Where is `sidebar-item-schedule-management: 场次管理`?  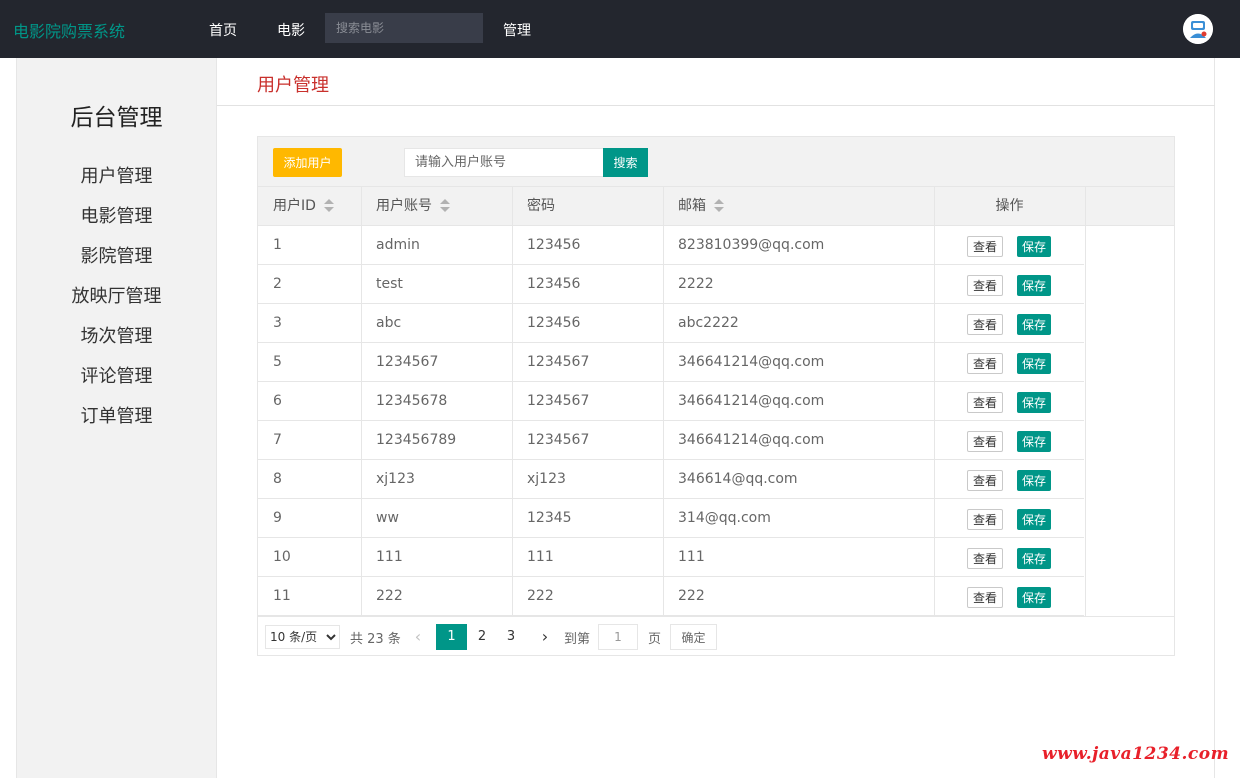 sidebar-item-schedule-management: 场次管理 is located at coordinates (116, 335).